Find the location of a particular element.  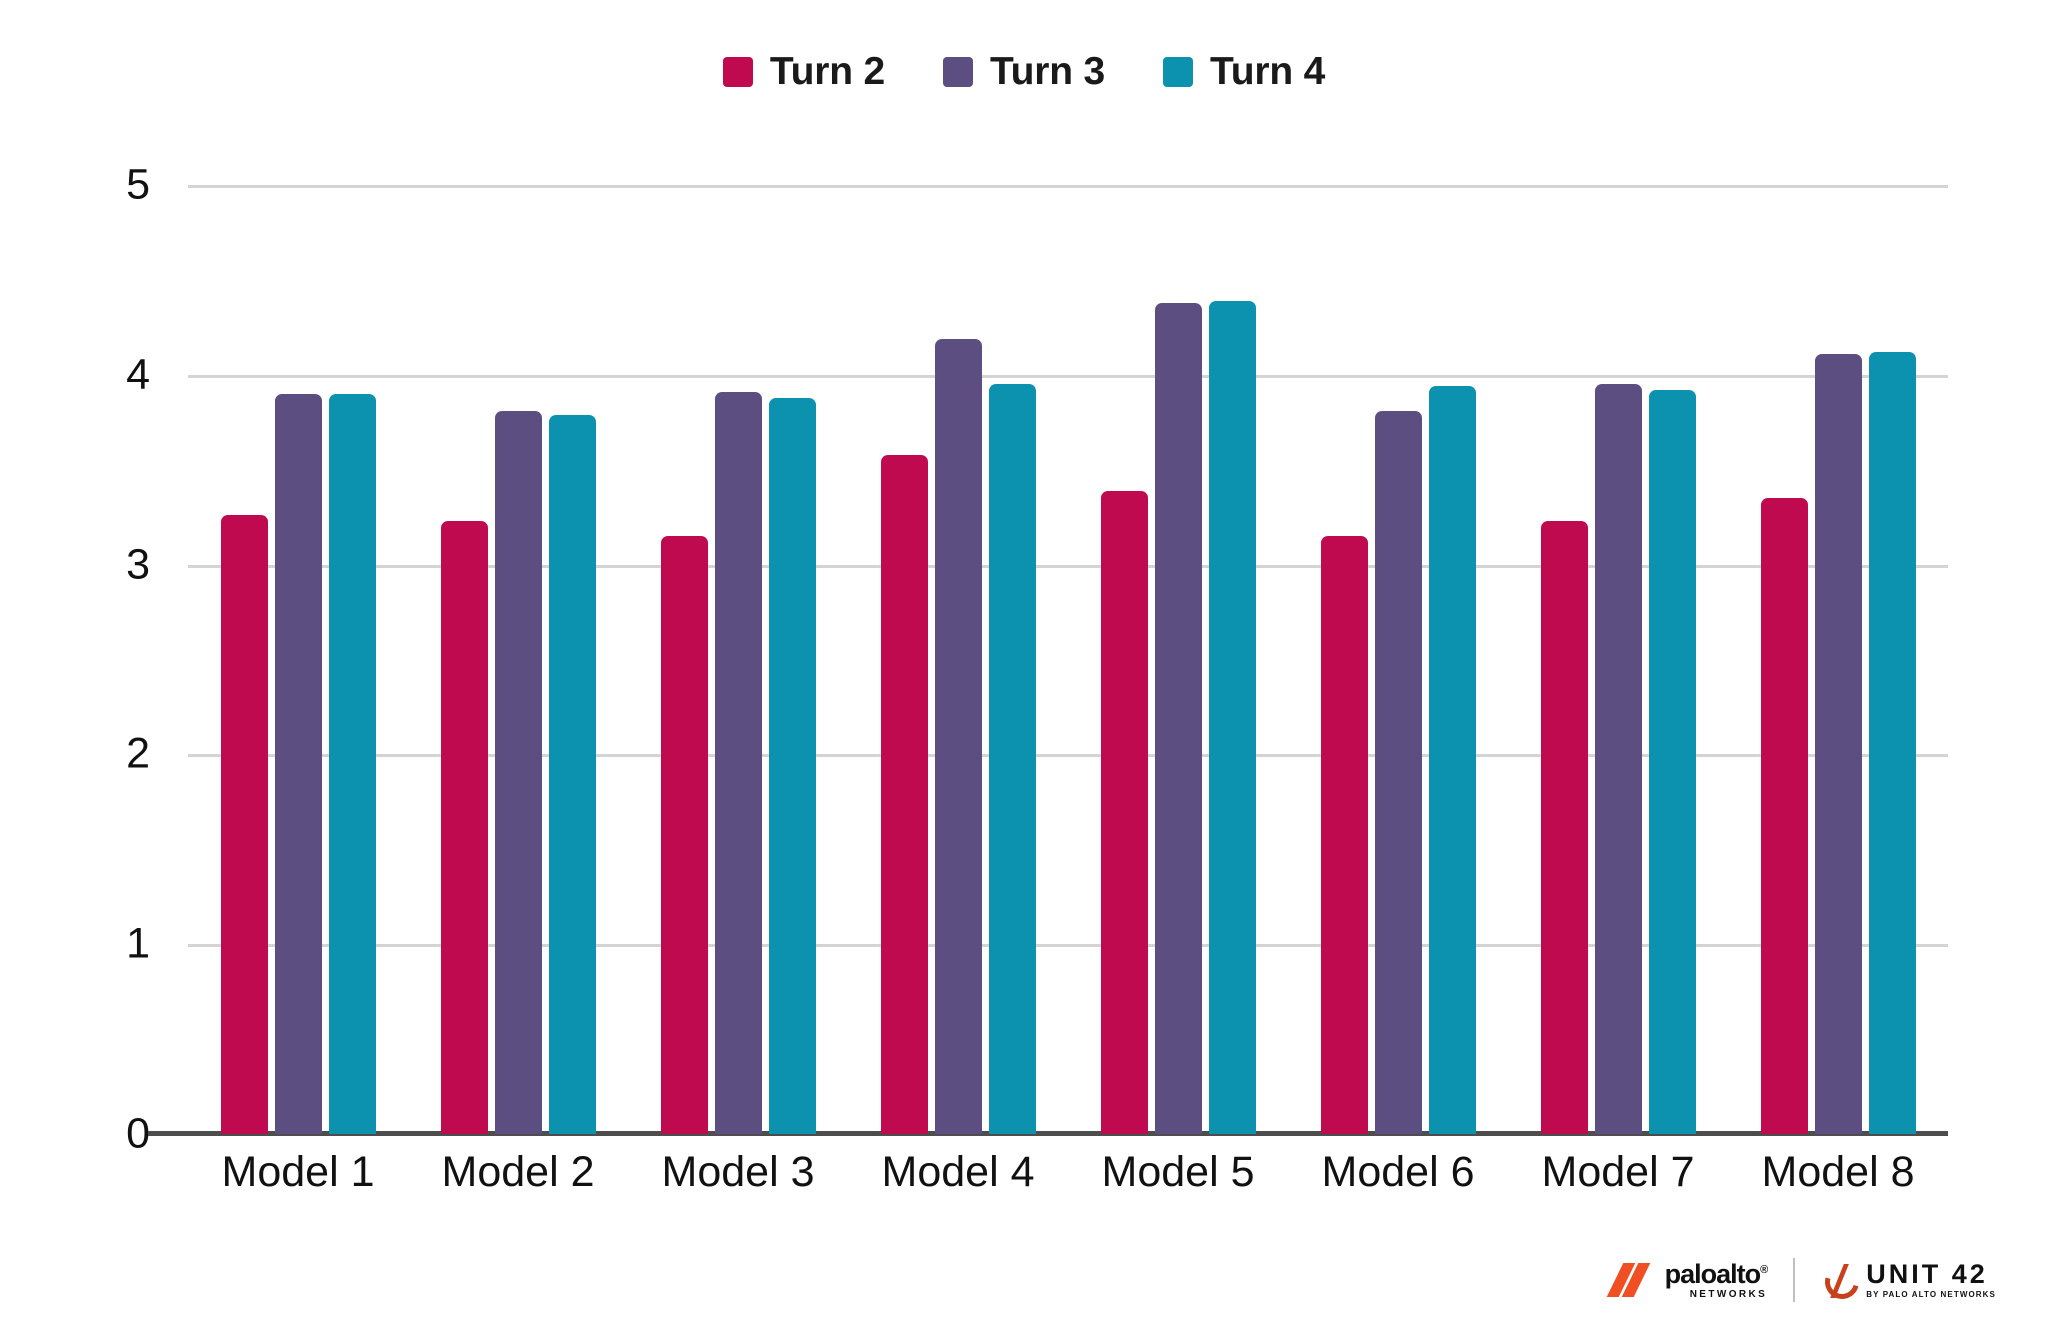

y-axis-tick-label: 1 is located at coordinates (138, 943).